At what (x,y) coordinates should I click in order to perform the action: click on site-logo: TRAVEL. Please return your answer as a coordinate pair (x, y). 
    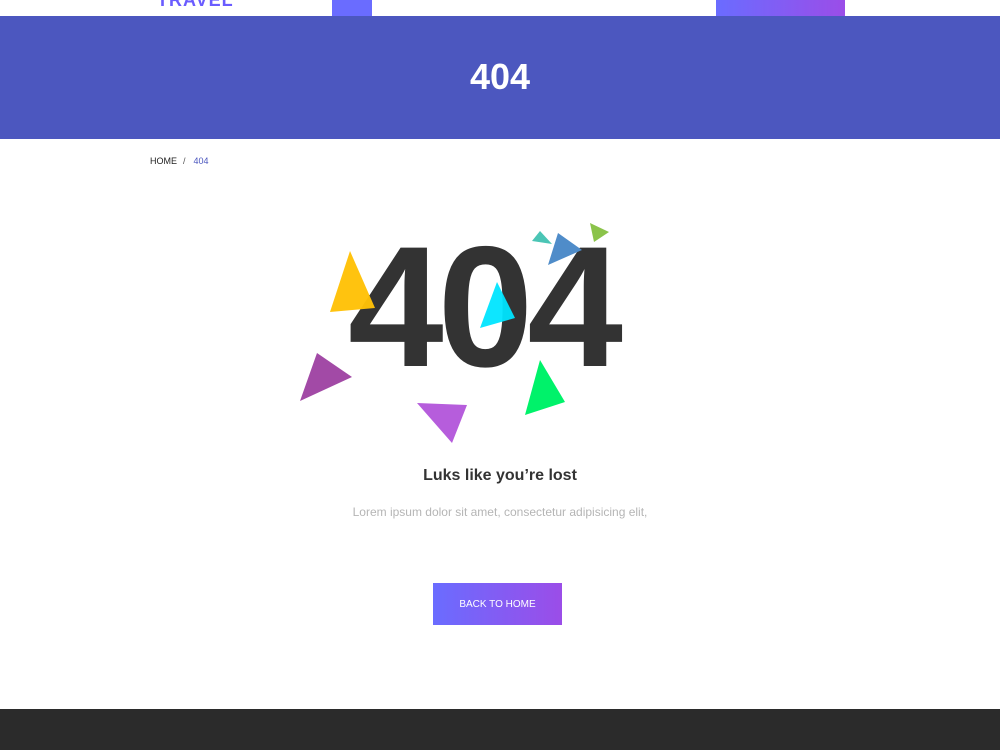
    Looking at the image, I should click on (195, 4).